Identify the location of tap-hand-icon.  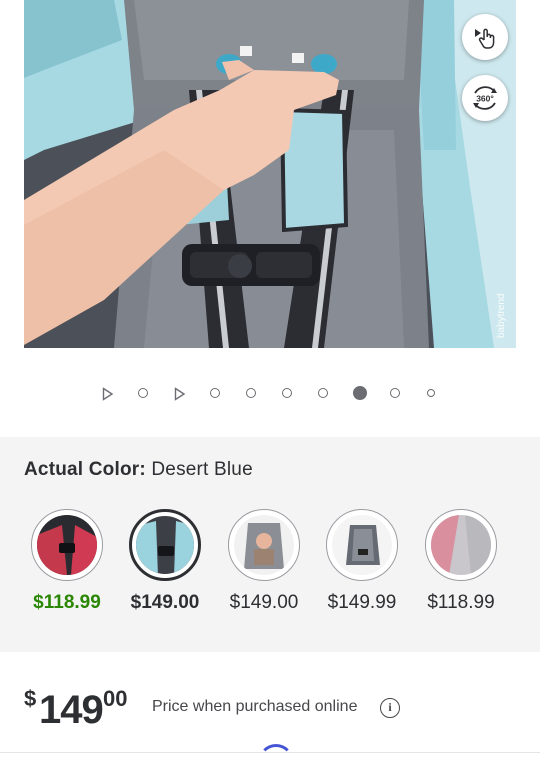
(485, 38).